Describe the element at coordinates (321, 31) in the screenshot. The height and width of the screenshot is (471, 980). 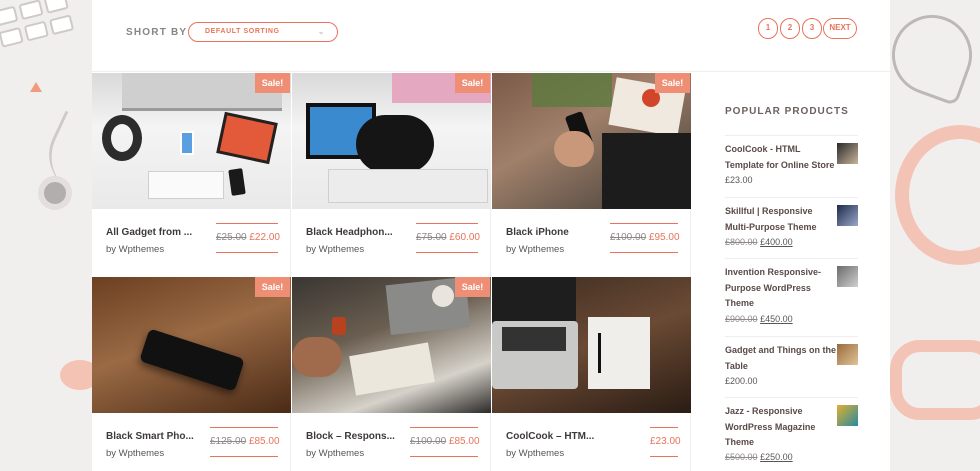
I see `chevron-down-icon: ⌄` at that location.